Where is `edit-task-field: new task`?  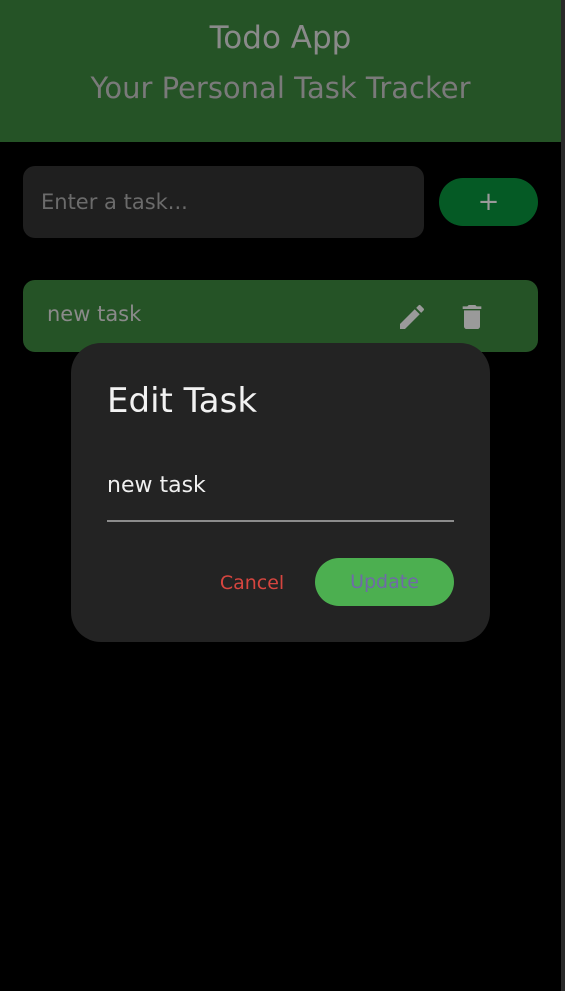 edit-task-field: new task is located at coordinates (280, 487).